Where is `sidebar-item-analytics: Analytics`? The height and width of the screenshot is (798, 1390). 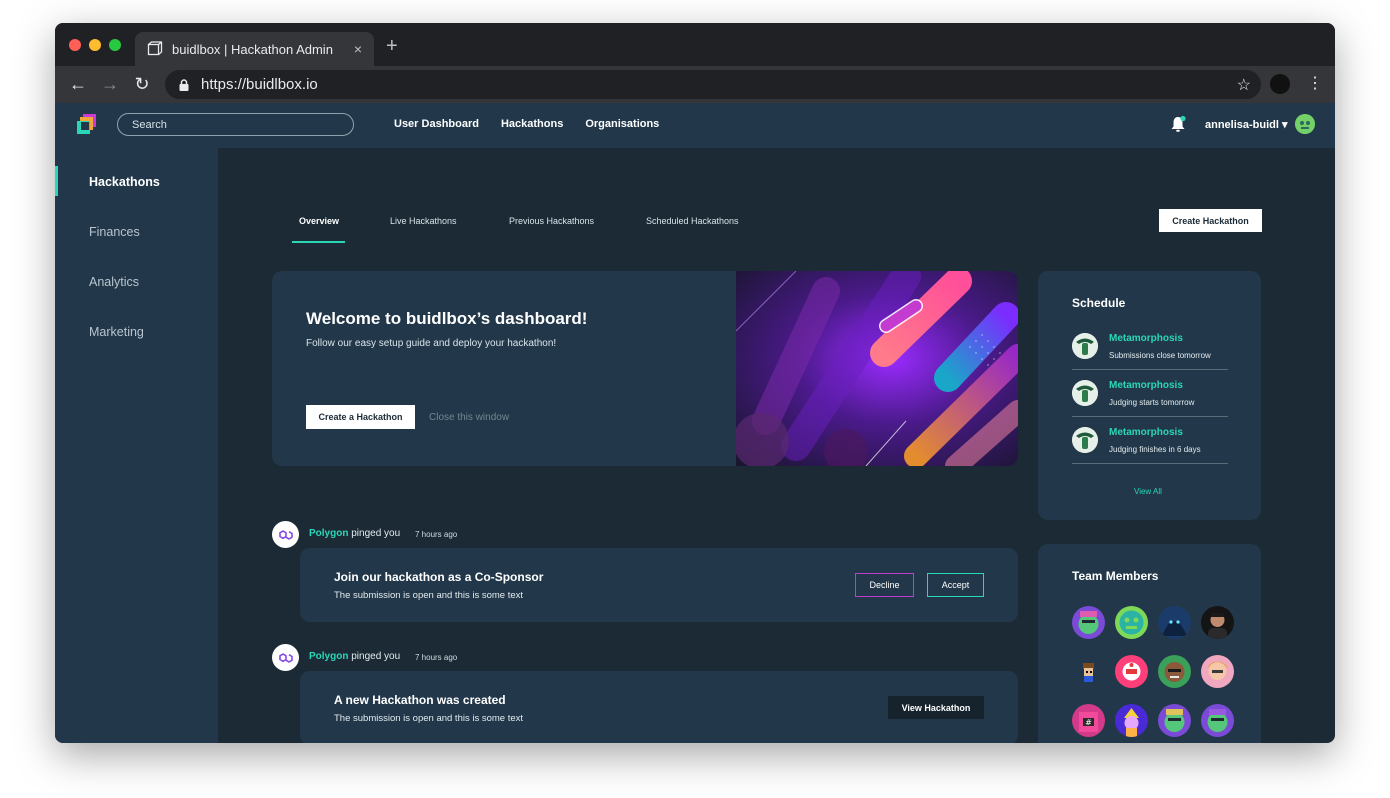
sidebar-item-analytics: Analytics is located at coordinates (114, 282).